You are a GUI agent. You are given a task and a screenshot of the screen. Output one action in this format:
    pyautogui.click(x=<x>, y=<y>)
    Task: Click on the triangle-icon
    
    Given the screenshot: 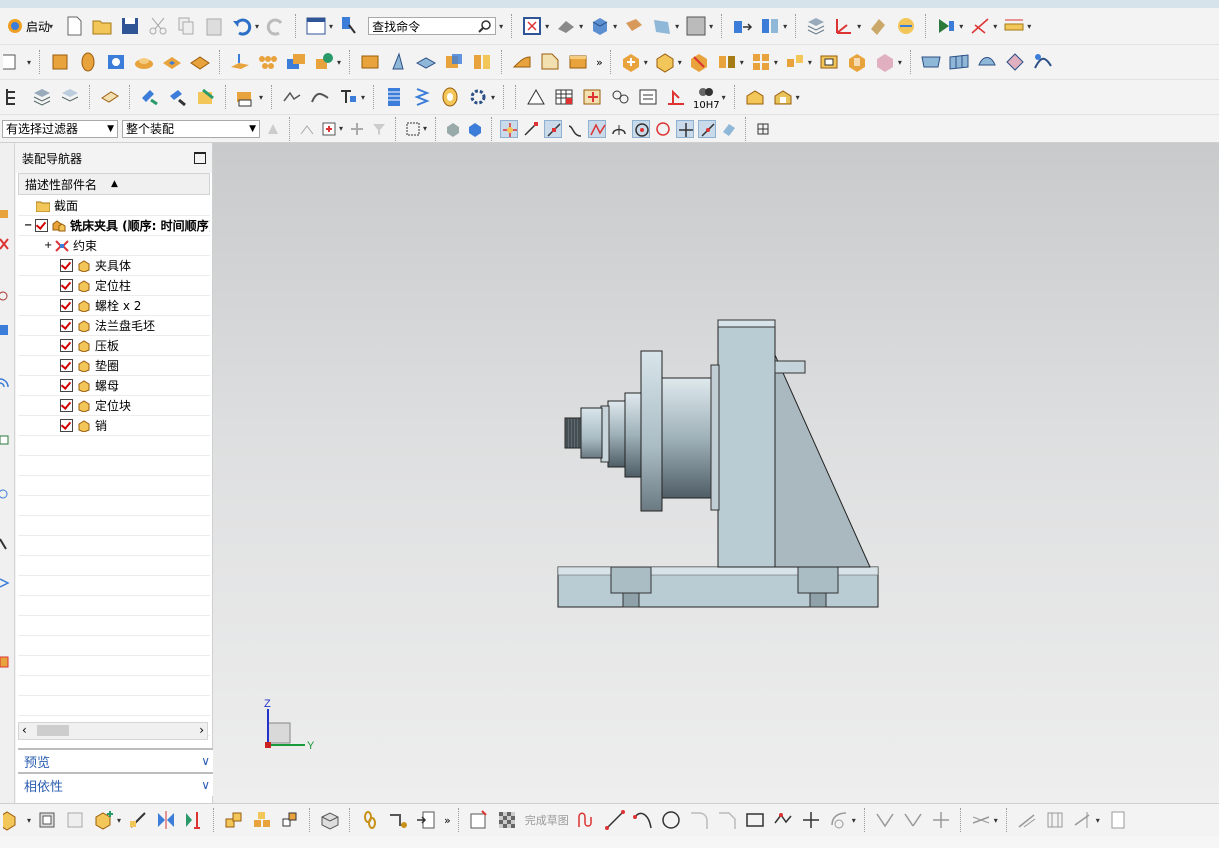 What is the action you would take?
    pyautogui.click(x=536, y=97)
    